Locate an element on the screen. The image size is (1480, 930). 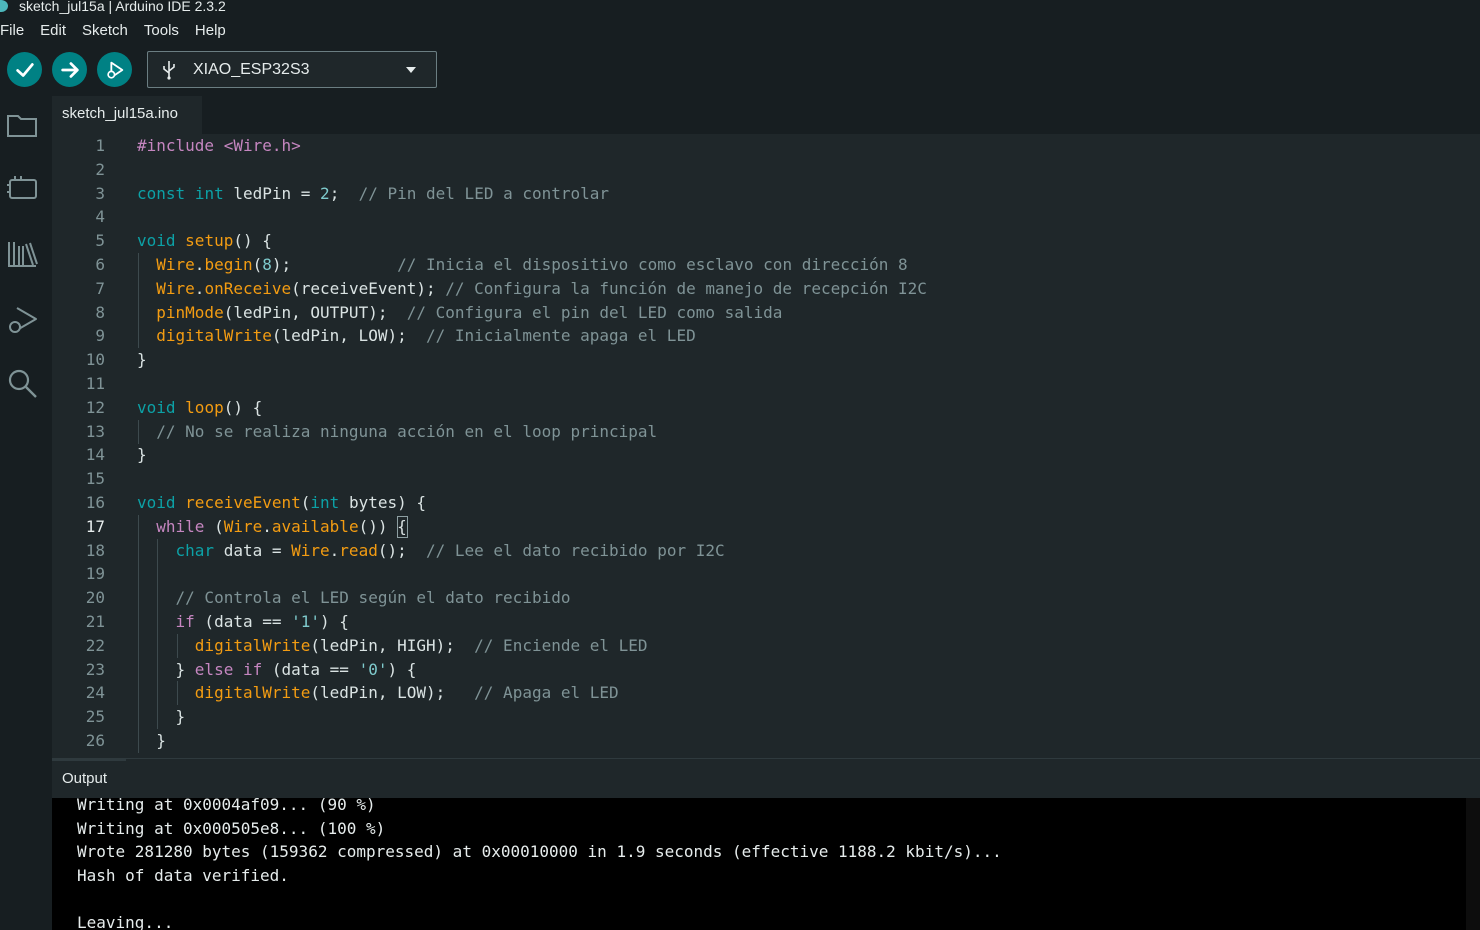
upload-button is located at coordinates (69, 69).